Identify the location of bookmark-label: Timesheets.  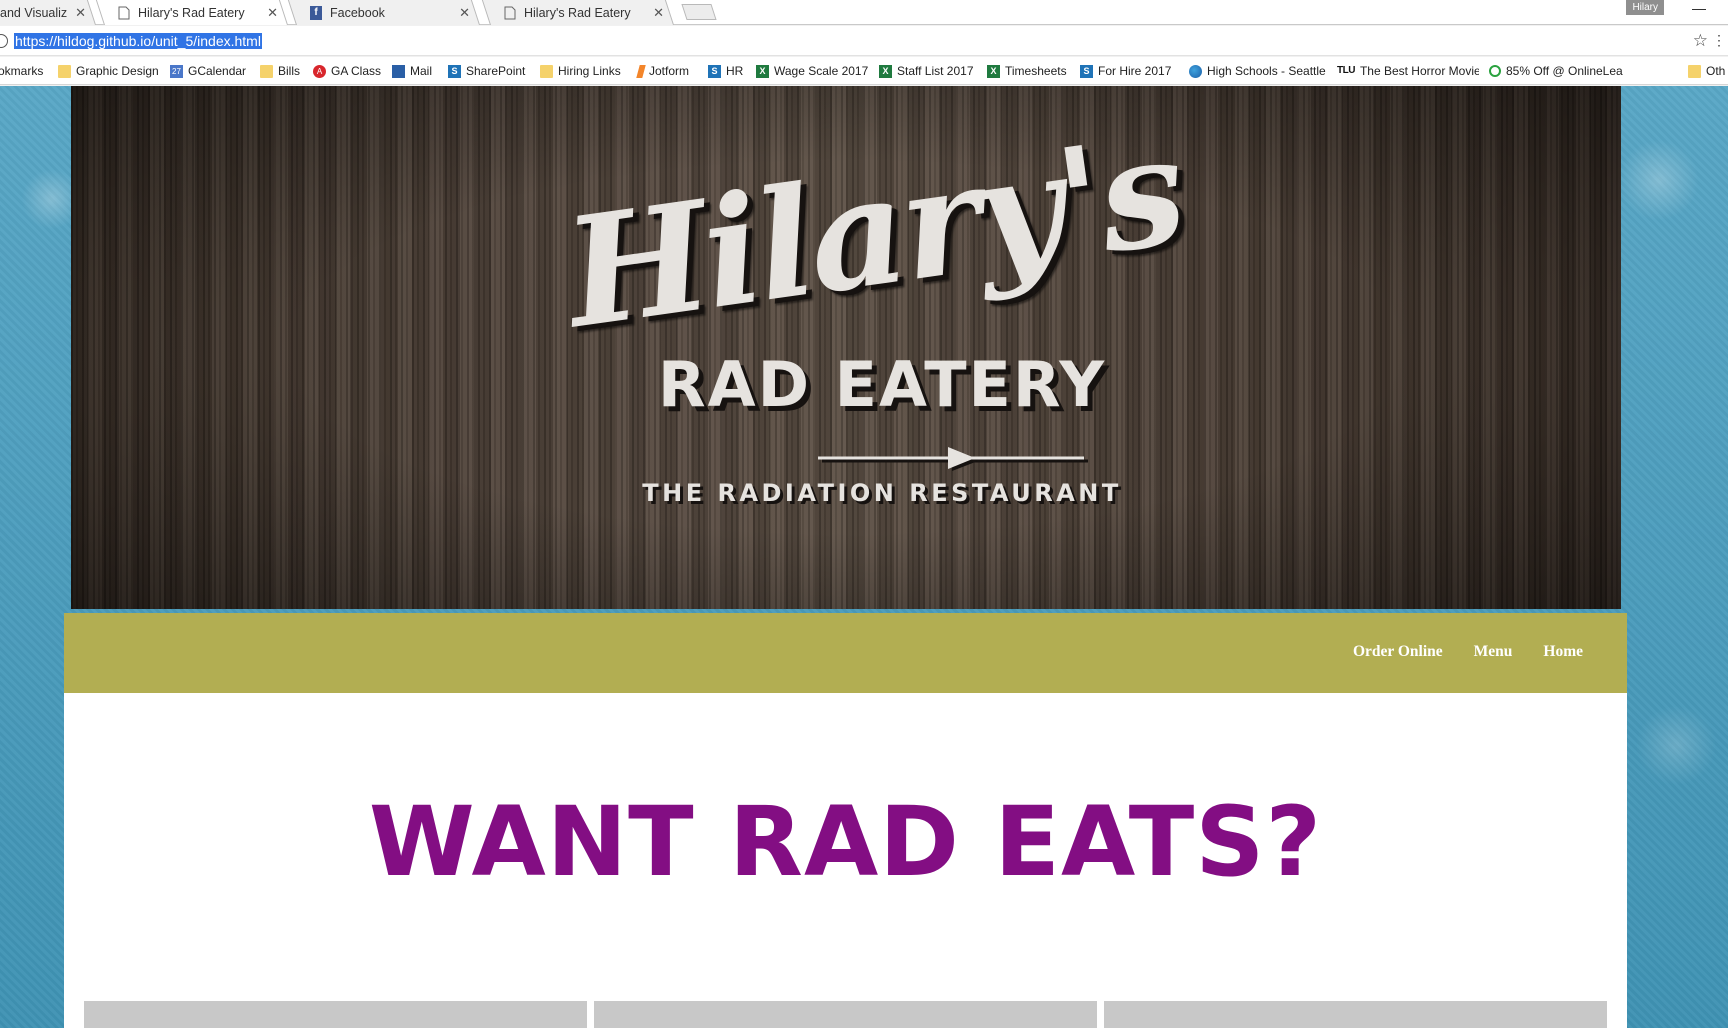
(1036, 71).